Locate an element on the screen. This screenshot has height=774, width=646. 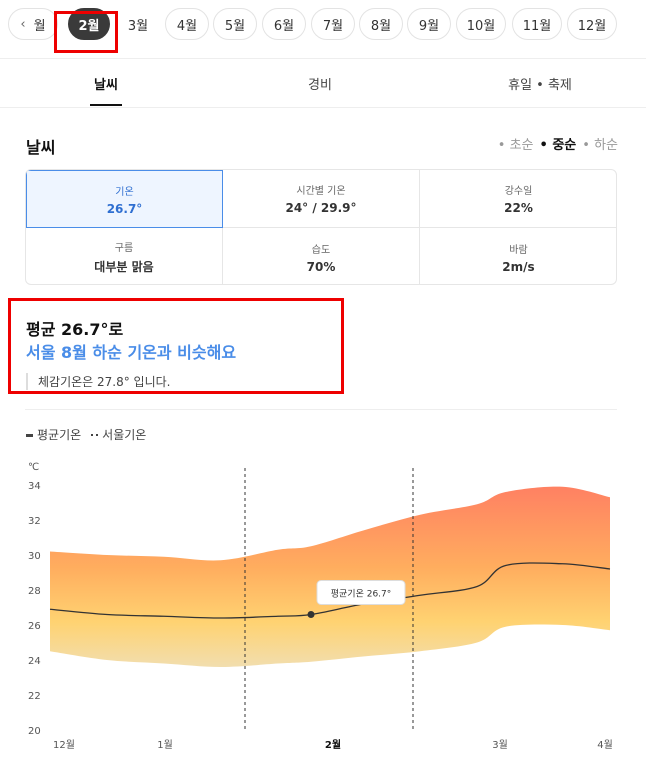
season-mid: • 중순 is located at coordinates (558, 143).